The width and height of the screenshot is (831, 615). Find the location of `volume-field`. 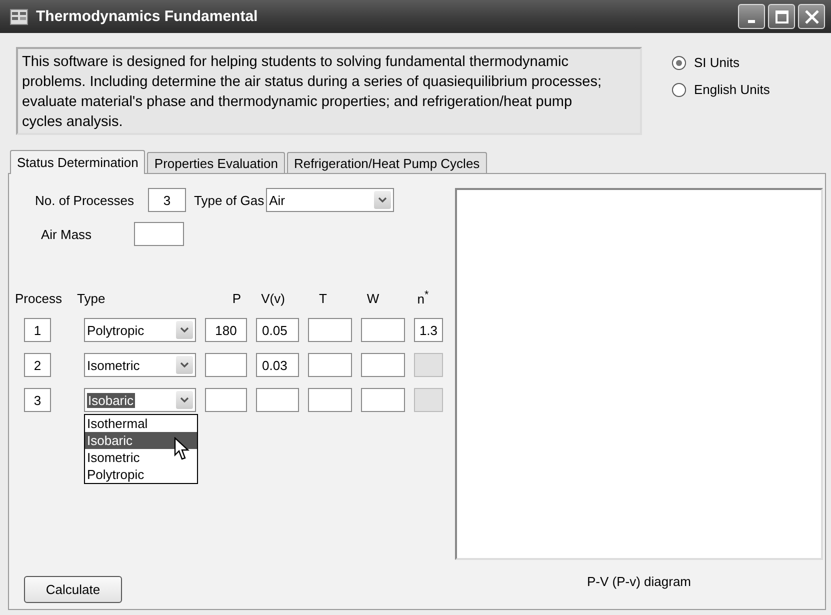

volume-field is located at coordinates (277, 400).